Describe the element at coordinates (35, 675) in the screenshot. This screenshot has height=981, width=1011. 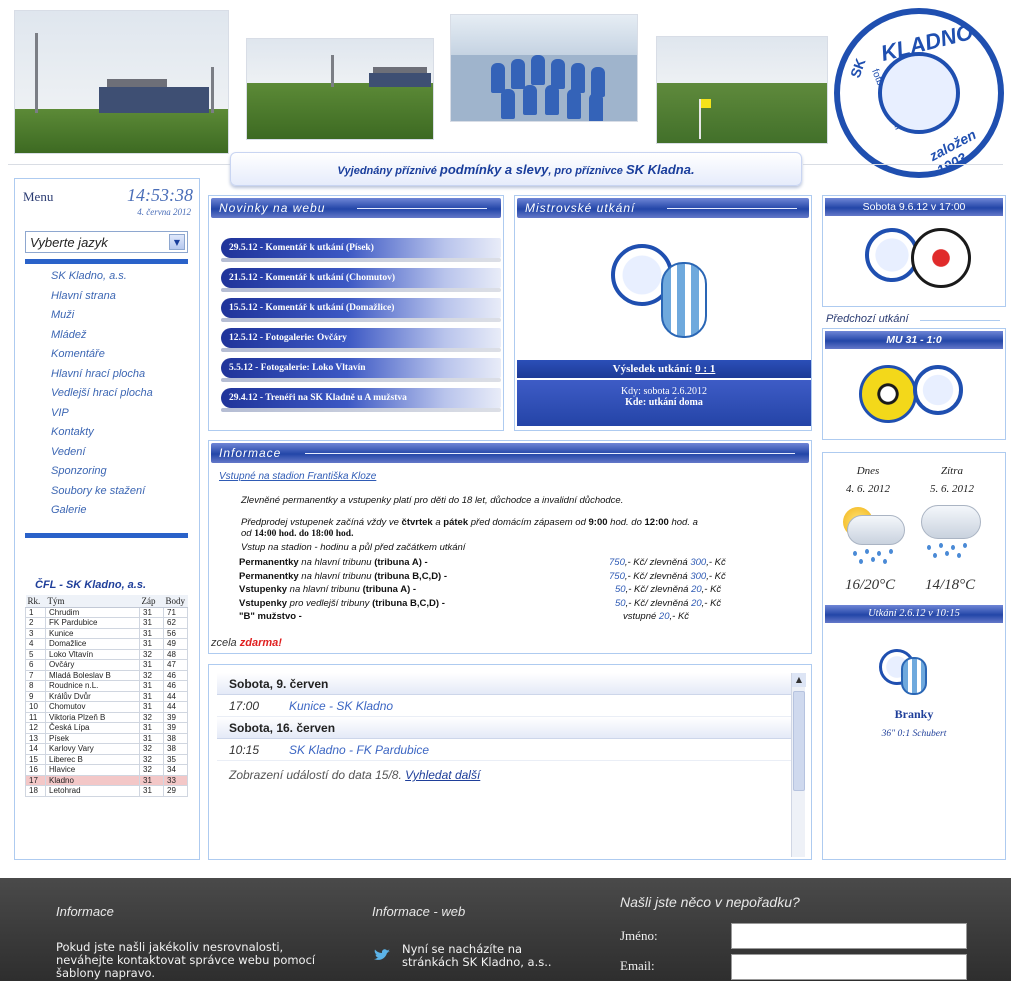
I see `rank-cell: 7` at that location.